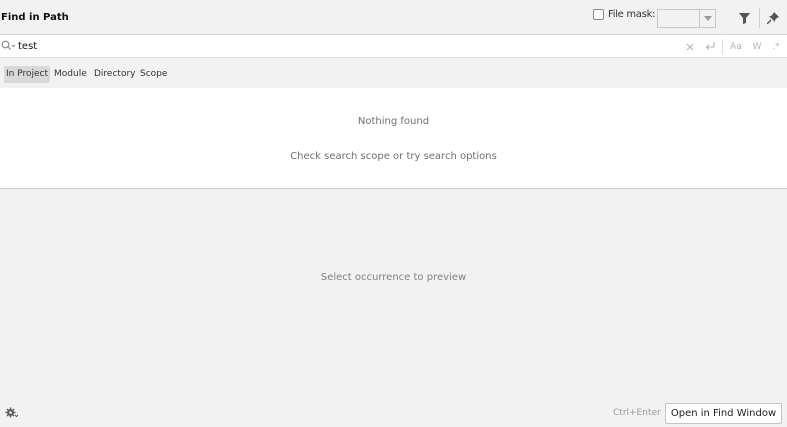 This screenshot has height=427, width=787. Describe the element at coordinates (773, 18) in the screenshot. I see `pin-icon` at that location.